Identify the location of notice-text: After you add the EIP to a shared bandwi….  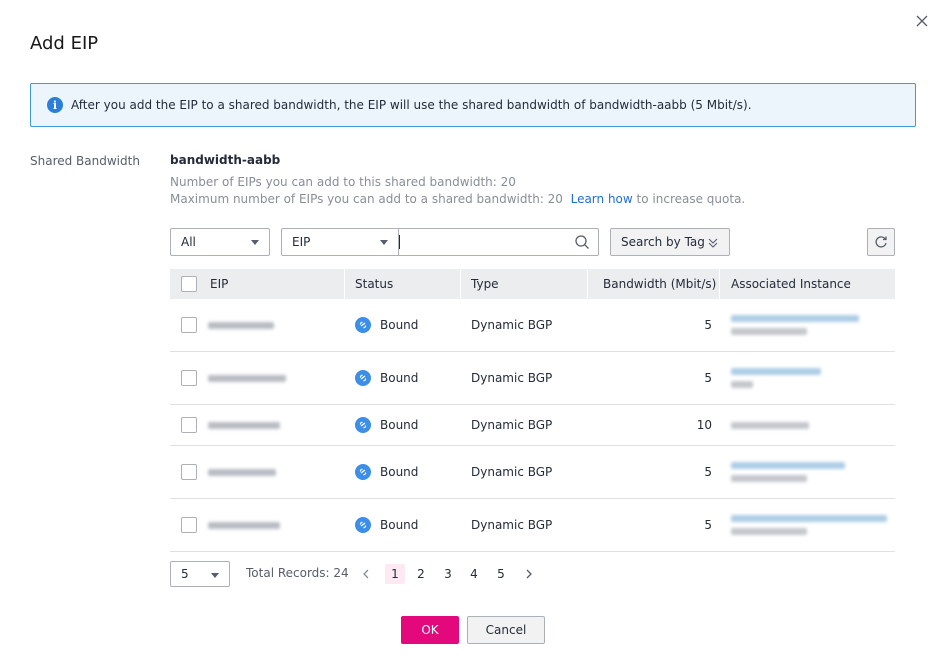
(411, 105).